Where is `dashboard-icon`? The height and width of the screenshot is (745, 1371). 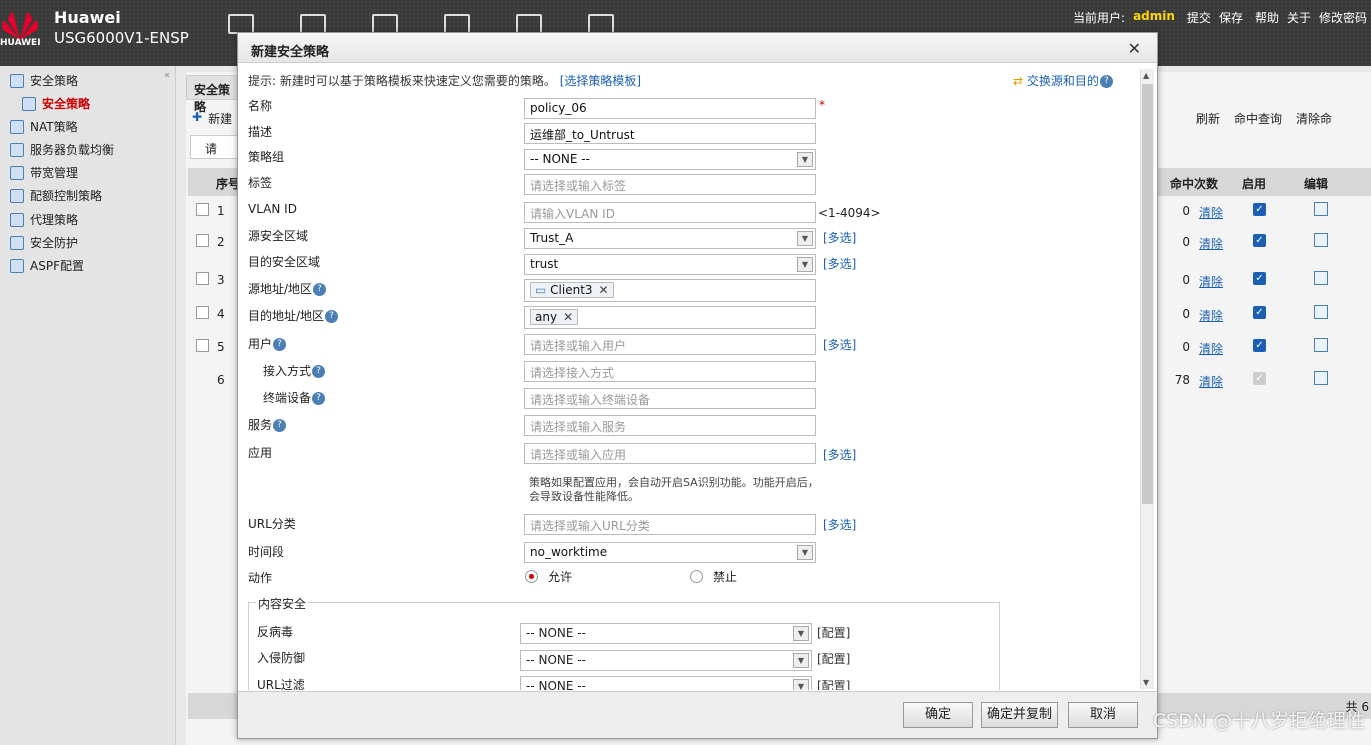
dashboard-icon is located at coordinates (241, 24).